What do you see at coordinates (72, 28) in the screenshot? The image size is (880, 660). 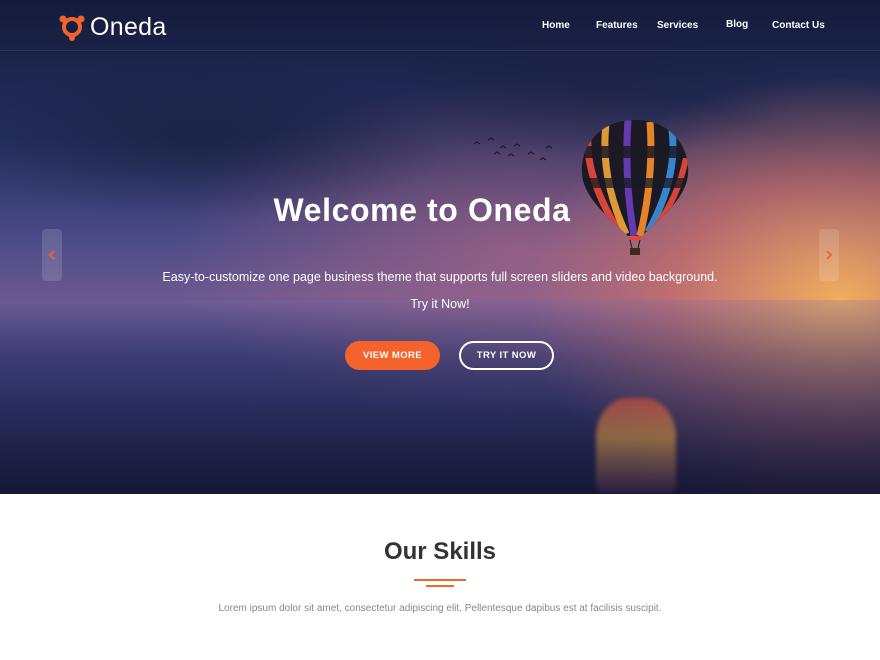 I see `logo-icon` at bounding box center [72, 28].